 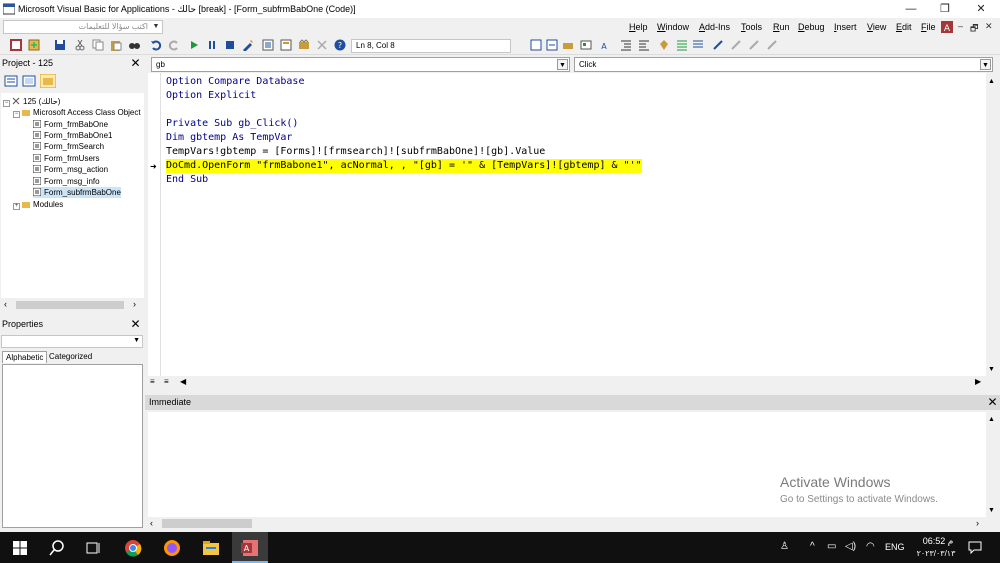 What do you see at coordinates (6, 103) in the screenshot?
I see `collapse-icon: −` at bounding box center [6, 103].